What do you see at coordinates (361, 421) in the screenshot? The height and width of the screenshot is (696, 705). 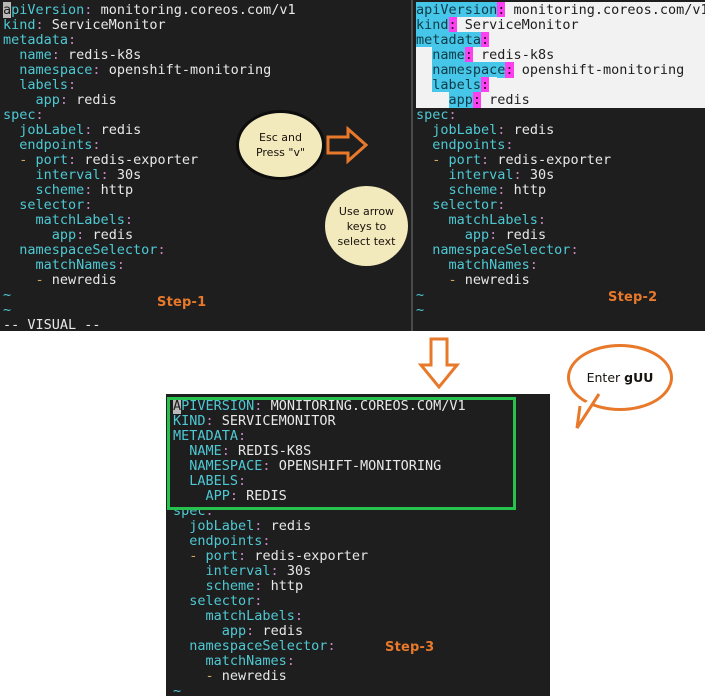 I see `code-line: KIND: SERVICEMONITOR` at bounding box center [361, 421].